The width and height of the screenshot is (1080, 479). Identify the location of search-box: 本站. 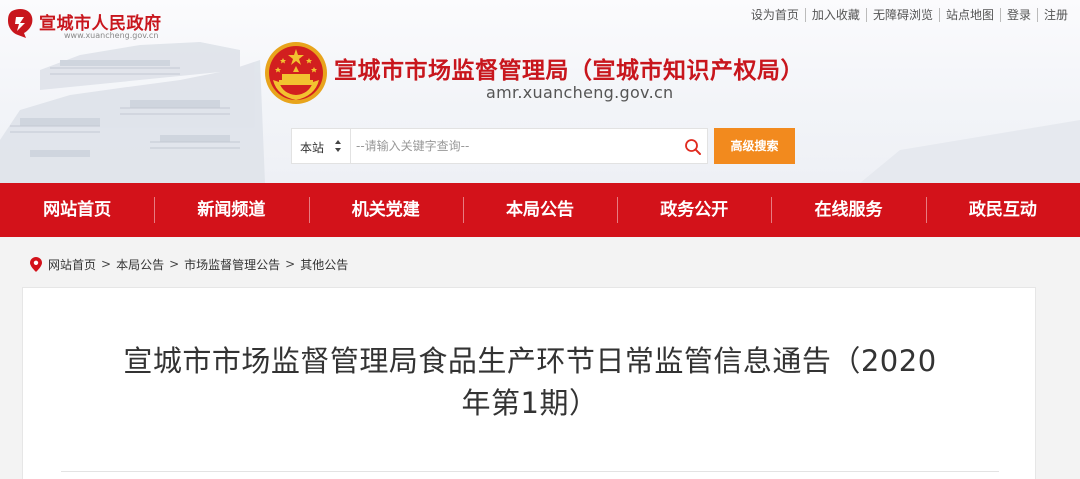
(499, 146).